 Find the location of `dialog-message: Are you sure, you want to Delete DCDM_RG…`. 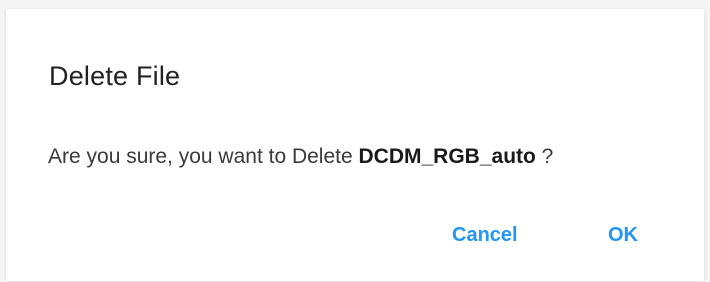

dialog-message: Are you sure, you want to Delete DCDM_RG… is located at coordinates (300, 157).